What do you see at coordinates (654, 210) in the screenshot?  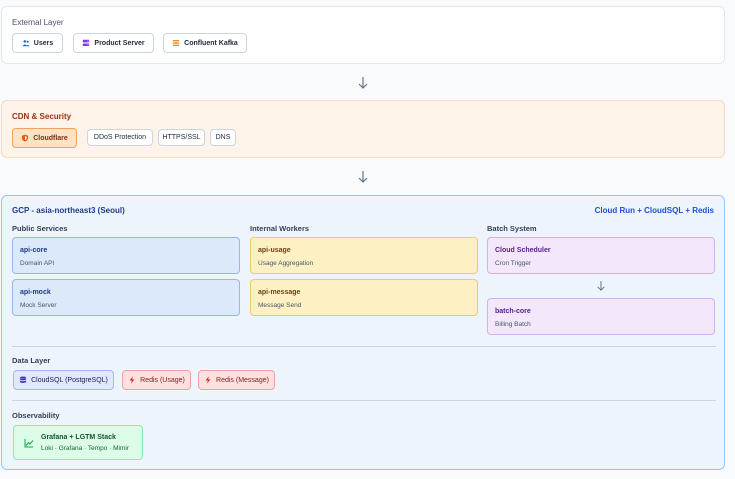 I see `gcp-stack-label: Cloud Run + CloudSQL + Redis` at bounding box center [654, 210].